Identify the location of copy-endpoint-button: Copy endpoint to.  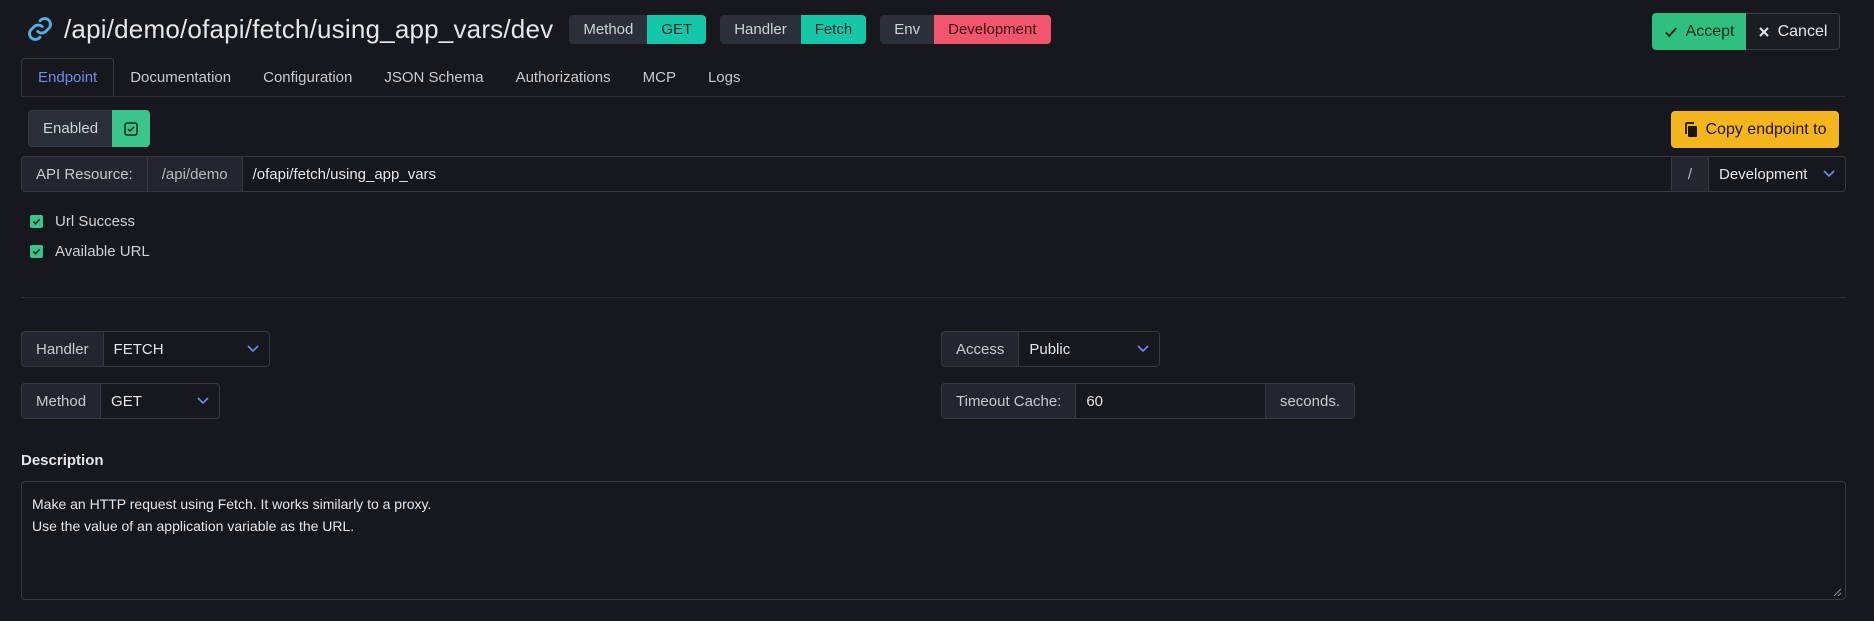
(1755, 129).